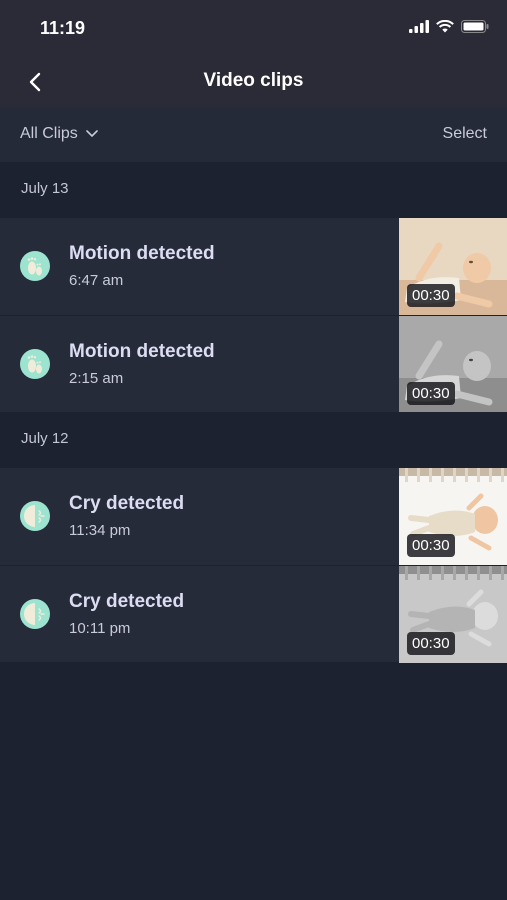 The image size is (507, 900). What do you see at coordinates (465, 134) in the screenshot?
I see `select-button: Select` at bounding box center [465, 134].